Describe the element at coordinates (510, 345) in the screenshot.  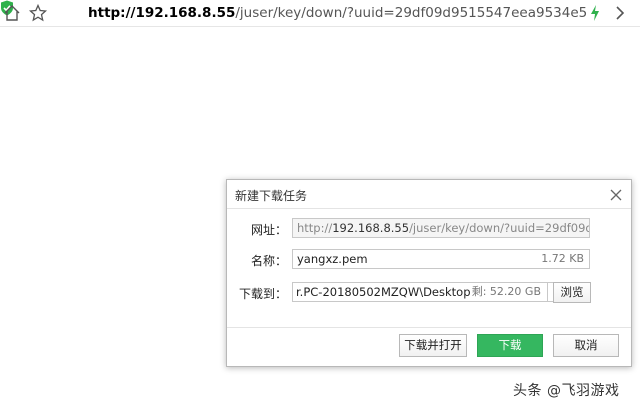
I see `download-button: 下载` at that location.